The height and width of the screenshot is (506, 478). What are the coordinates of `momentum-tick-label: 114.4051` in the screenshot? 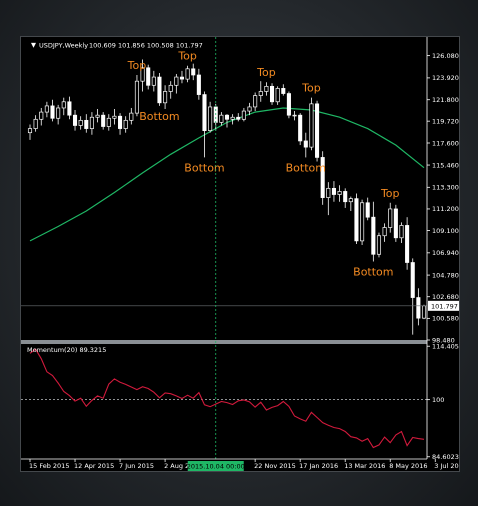 It's located at (445, 347).